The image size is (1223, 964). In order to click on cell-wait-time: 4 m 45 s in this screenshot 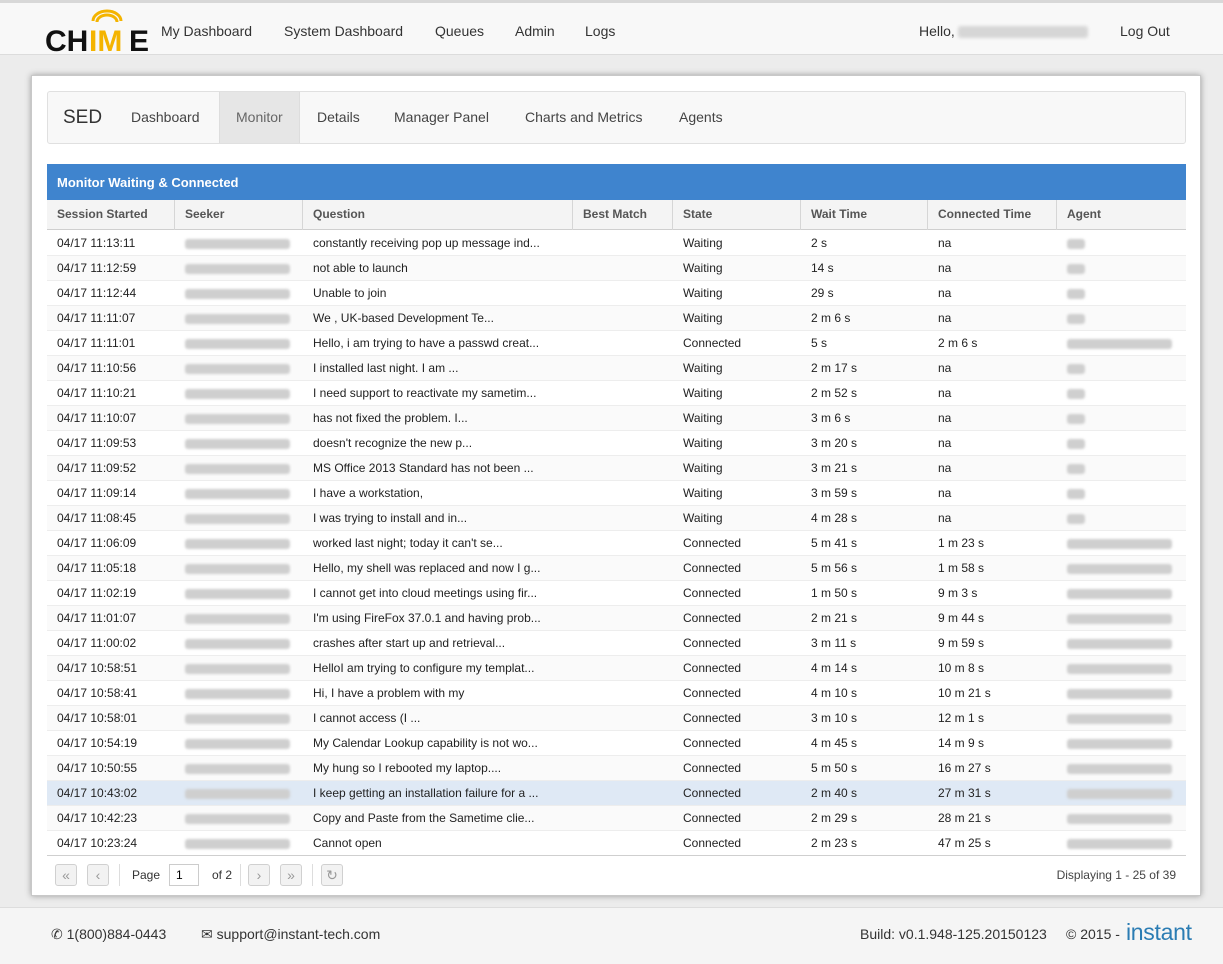, I will do `click(834, 743)`.